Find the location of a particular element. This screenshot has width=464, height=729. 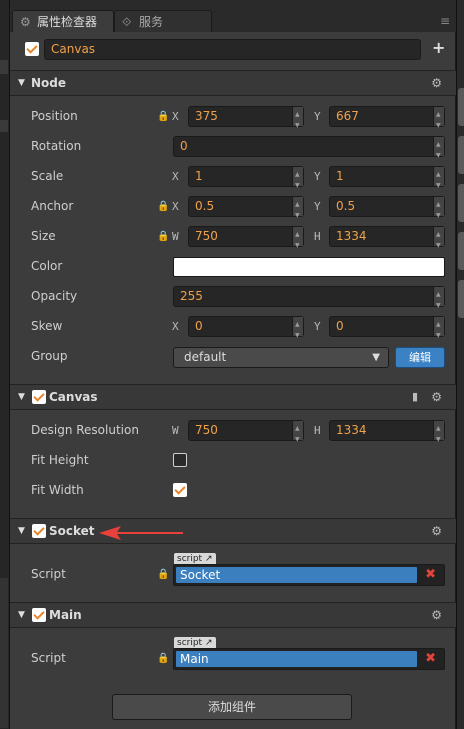

skew-x-field: 0 is located at coordinates (246, 330).